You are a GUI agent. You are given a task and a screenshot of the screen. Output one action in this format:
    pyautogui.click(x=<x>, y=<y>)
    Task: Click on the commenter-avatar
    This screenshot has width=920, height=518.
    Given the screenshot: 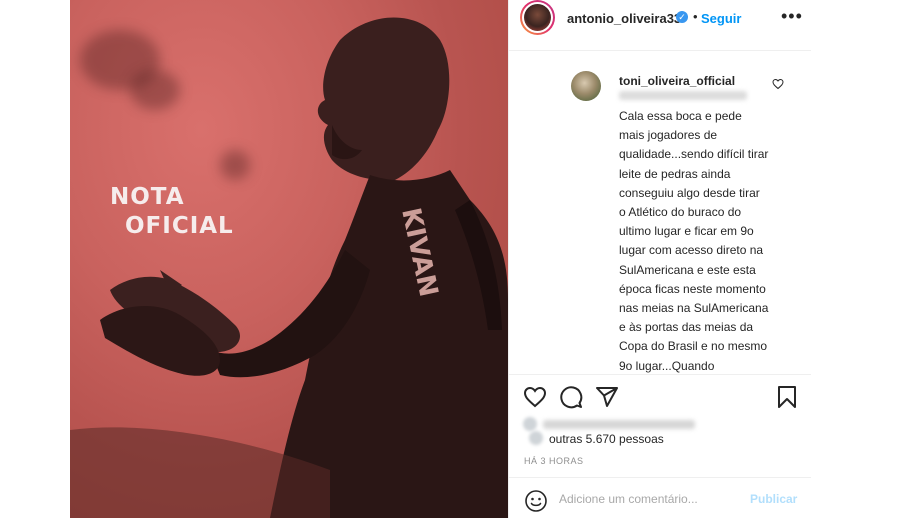 What is the action you would take?
    pyautogui.click(x=586, y=86)
    